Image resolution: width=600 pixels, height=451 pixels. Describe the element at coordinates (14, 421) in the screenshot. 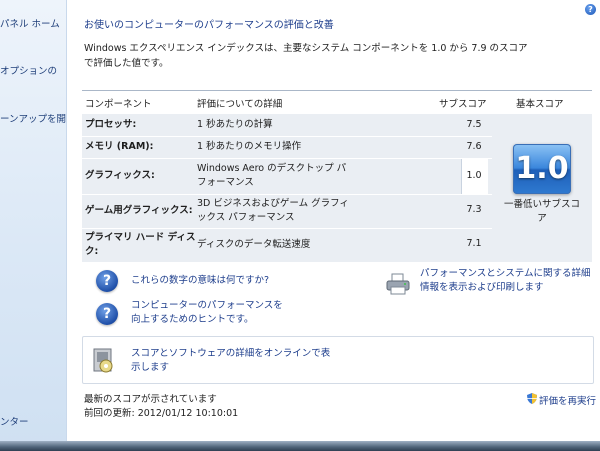

I see `sidebar-link-center: ンター` at that location.